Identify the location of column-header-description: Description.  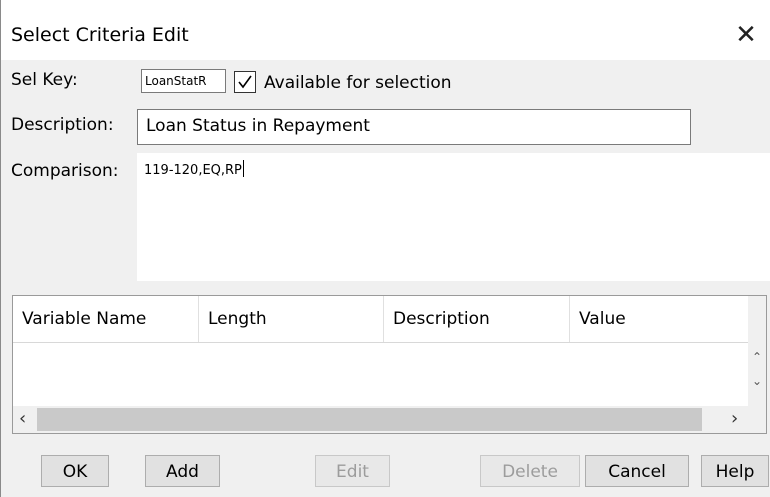
(477, 319).